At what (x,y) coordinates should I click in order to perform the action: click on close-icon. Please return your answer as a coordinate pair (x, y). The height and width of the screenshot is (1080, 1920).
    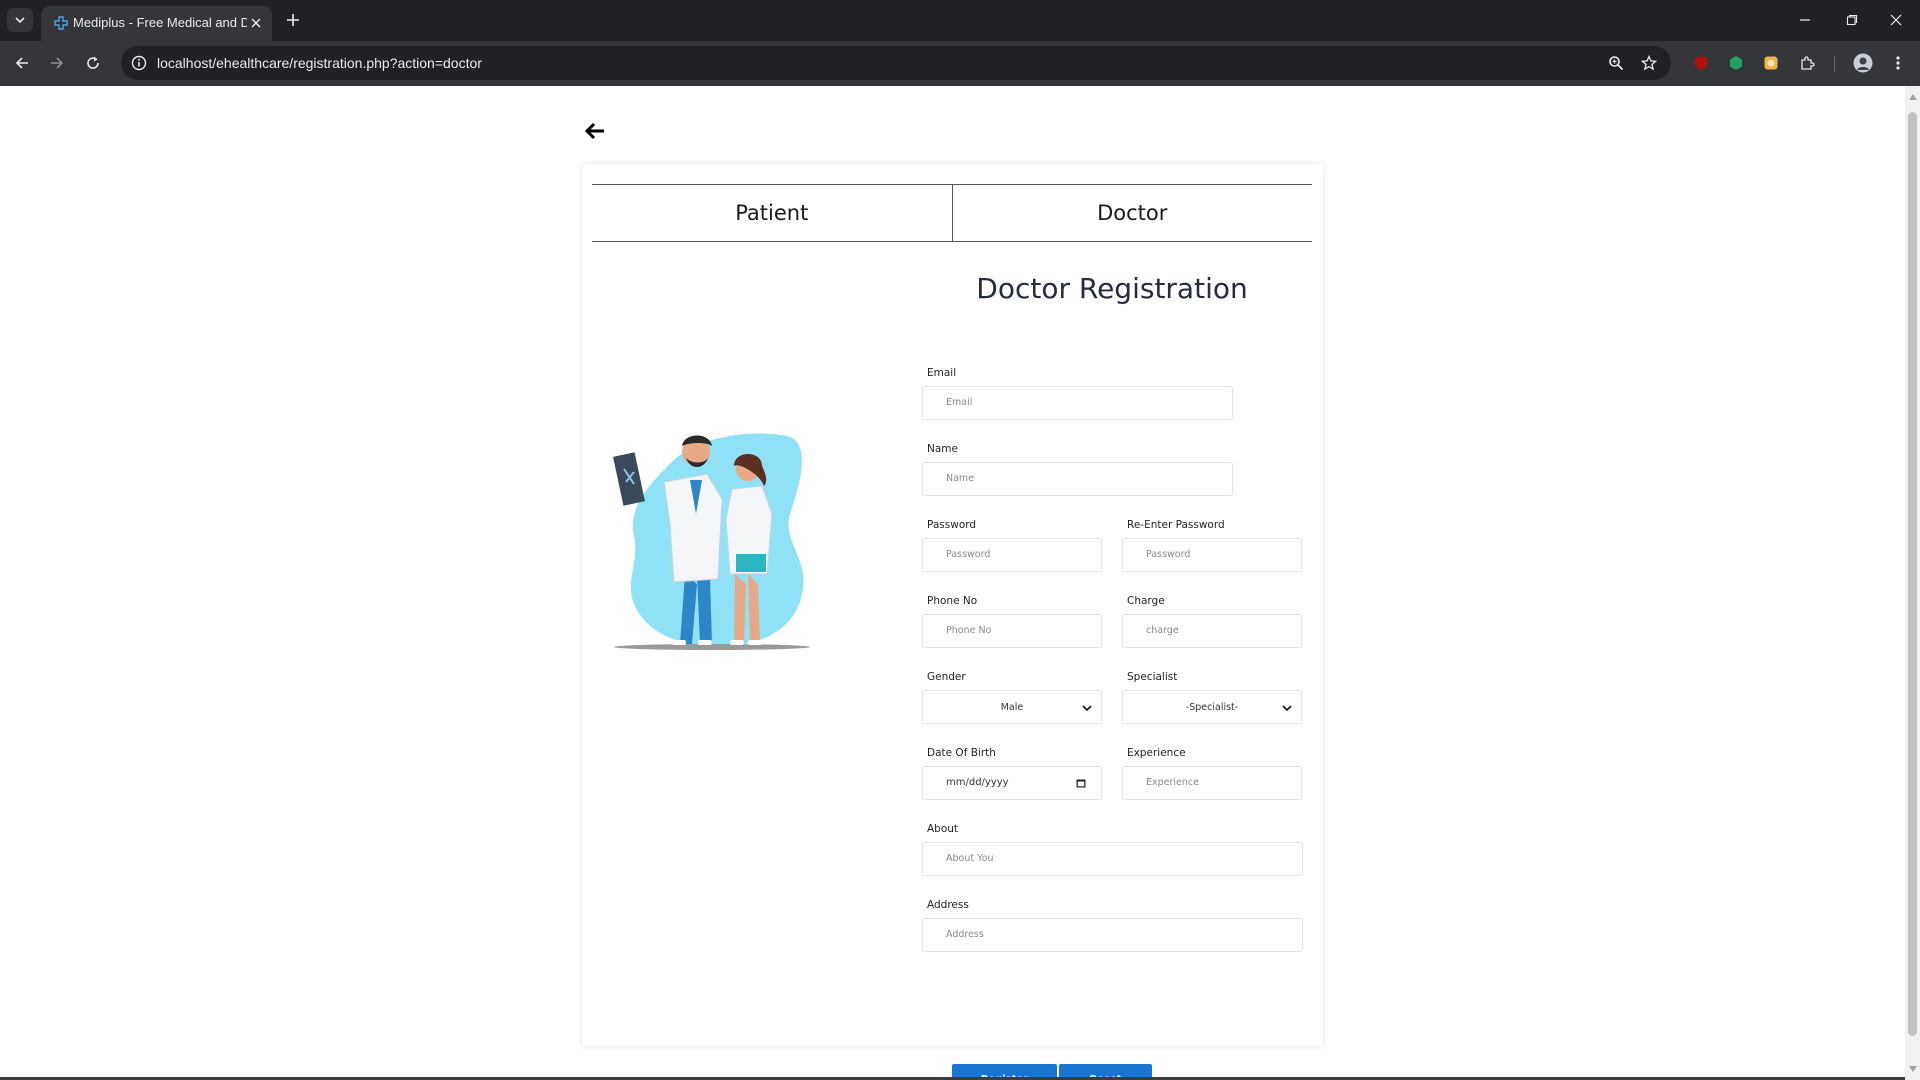
    Looking at the image, I should click on (256, 23).